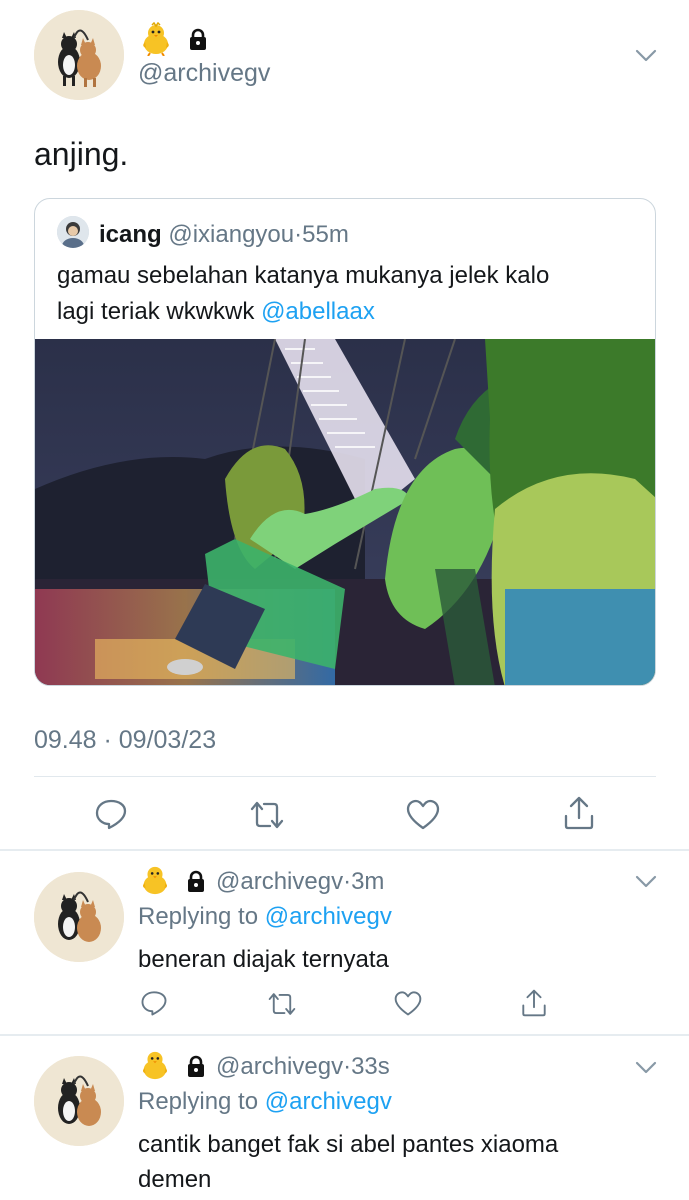 This screenshot has height=1200, width=689. I want to click on reply-time: 33s, so click(370, 1066).